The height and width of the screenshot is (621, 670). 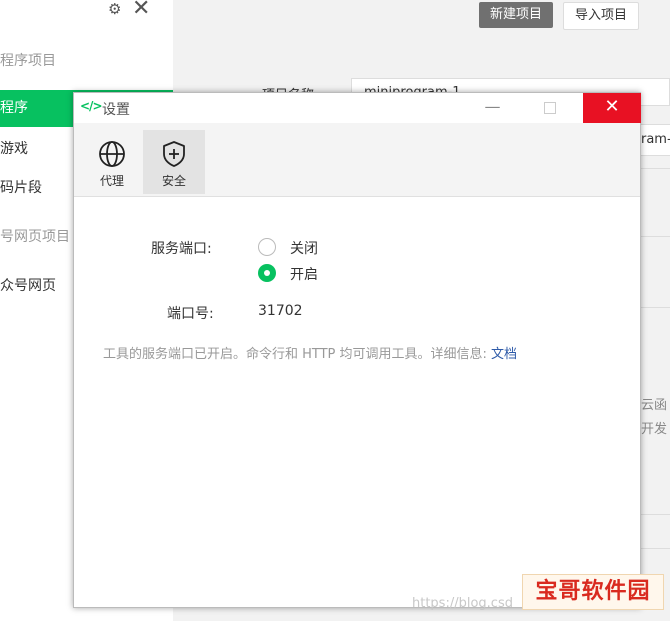 What do you see at coordinates (492, 108) in the screenshot?
I see `minimize-button: —` at bounding box center [492, 108].